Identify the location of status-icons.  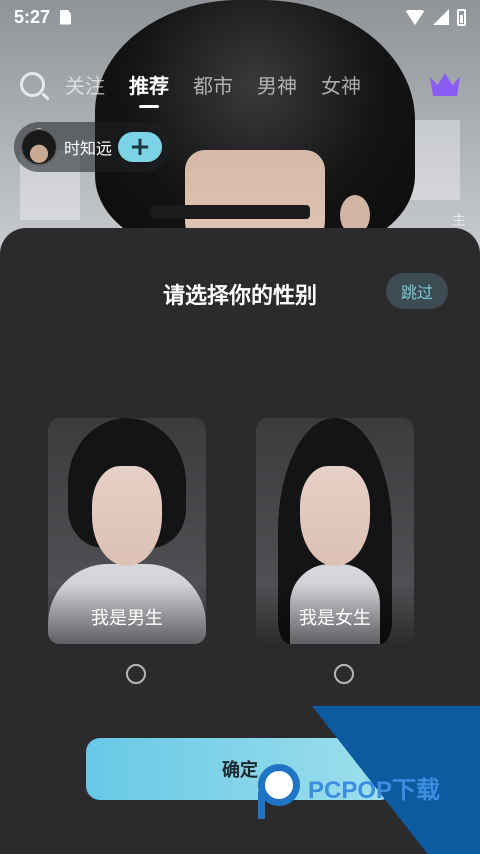
(435, 17).